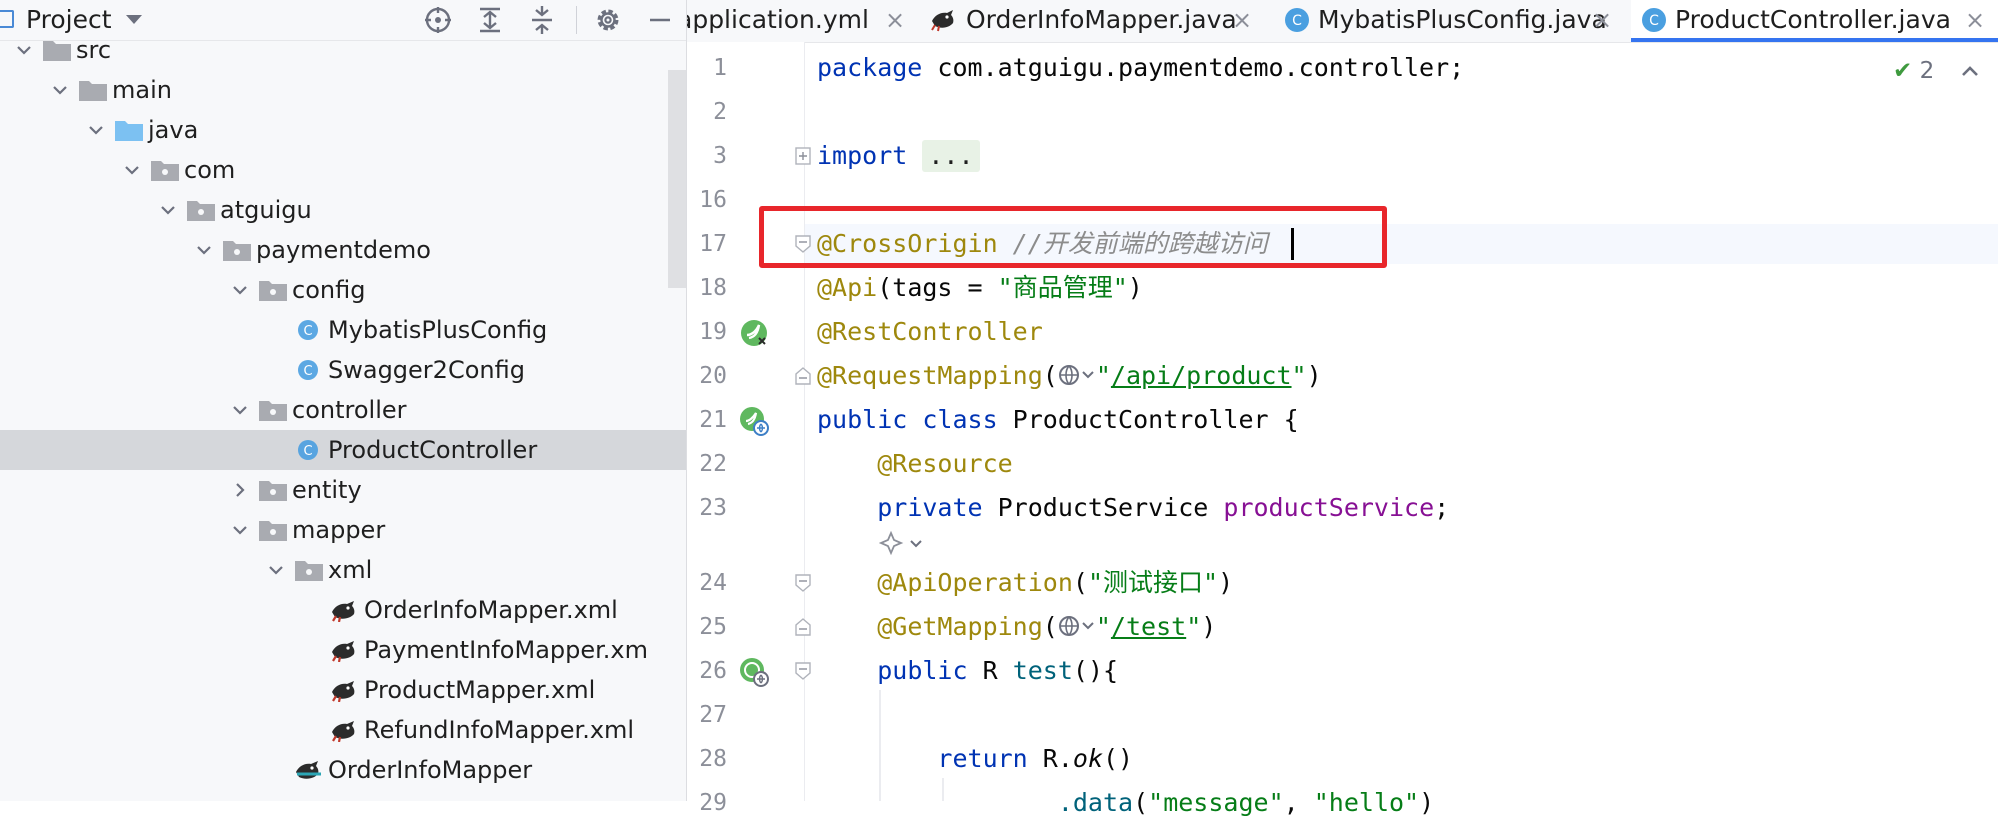  Describe the element at coordinates (343, 170) in the screenshot. I see `tree-item: com` at that location.